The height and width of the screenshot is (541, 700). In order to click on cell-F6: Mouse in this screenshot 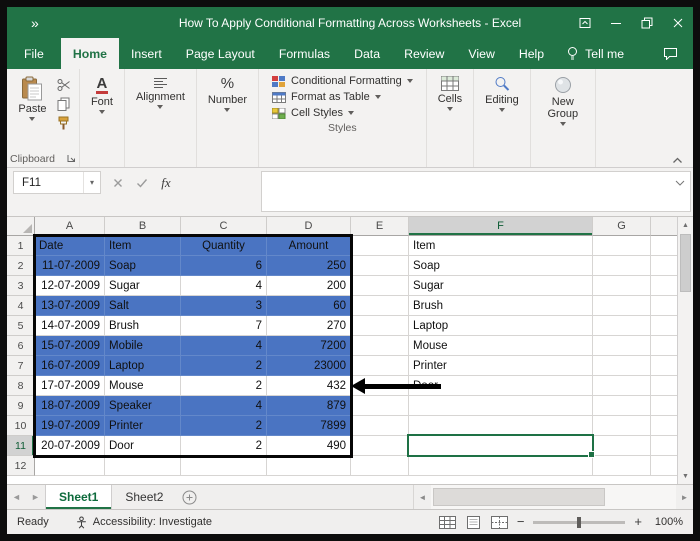, I will do `click(501, 346)`.